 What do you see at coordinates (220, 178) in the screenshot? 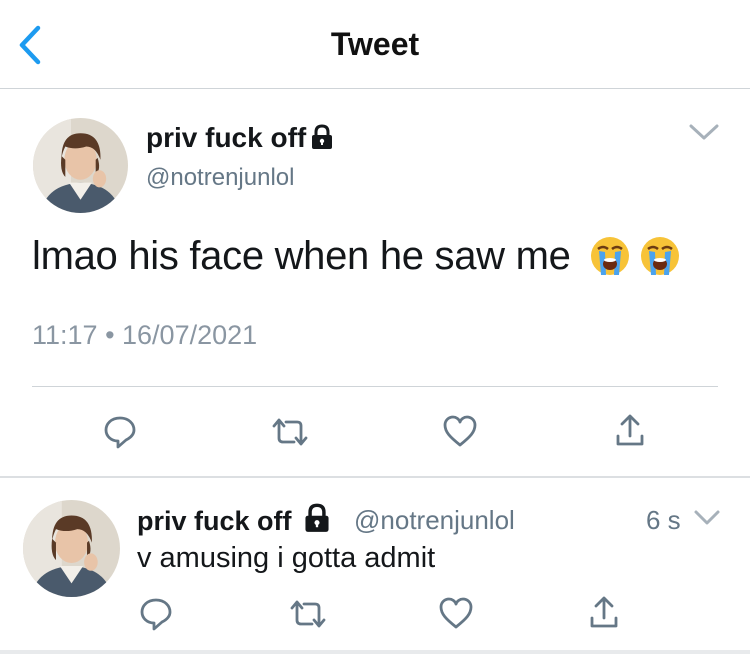
I see `username-handle: @notrenjunlol` at bounding box center [220, 178].